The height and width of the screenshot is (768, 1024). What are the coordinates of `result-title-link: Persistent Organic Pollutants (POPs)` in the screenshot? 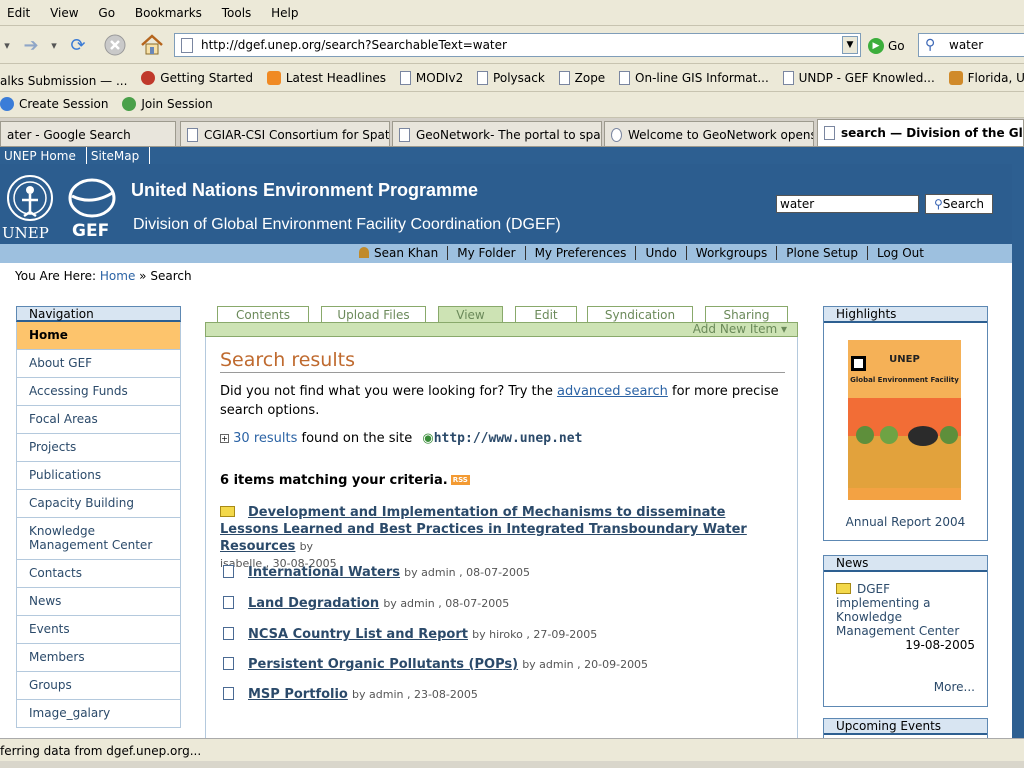 It's located at (383, 664).